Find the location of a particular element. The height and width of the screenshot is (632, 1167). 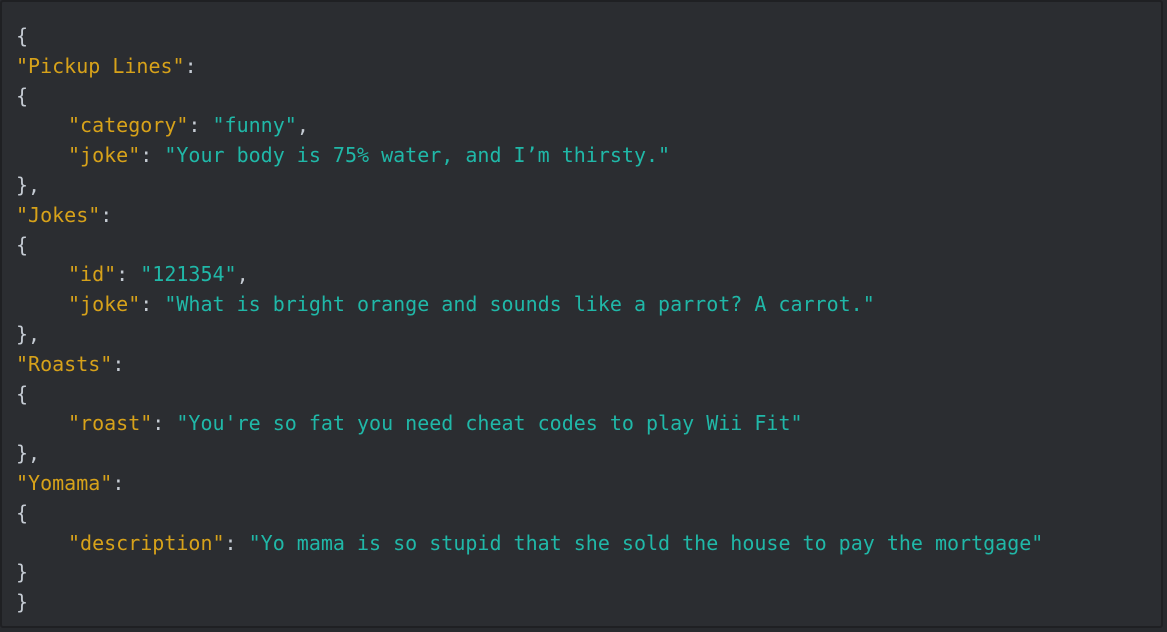

root-close-brace-line: } is located at coordinates (529, 603).